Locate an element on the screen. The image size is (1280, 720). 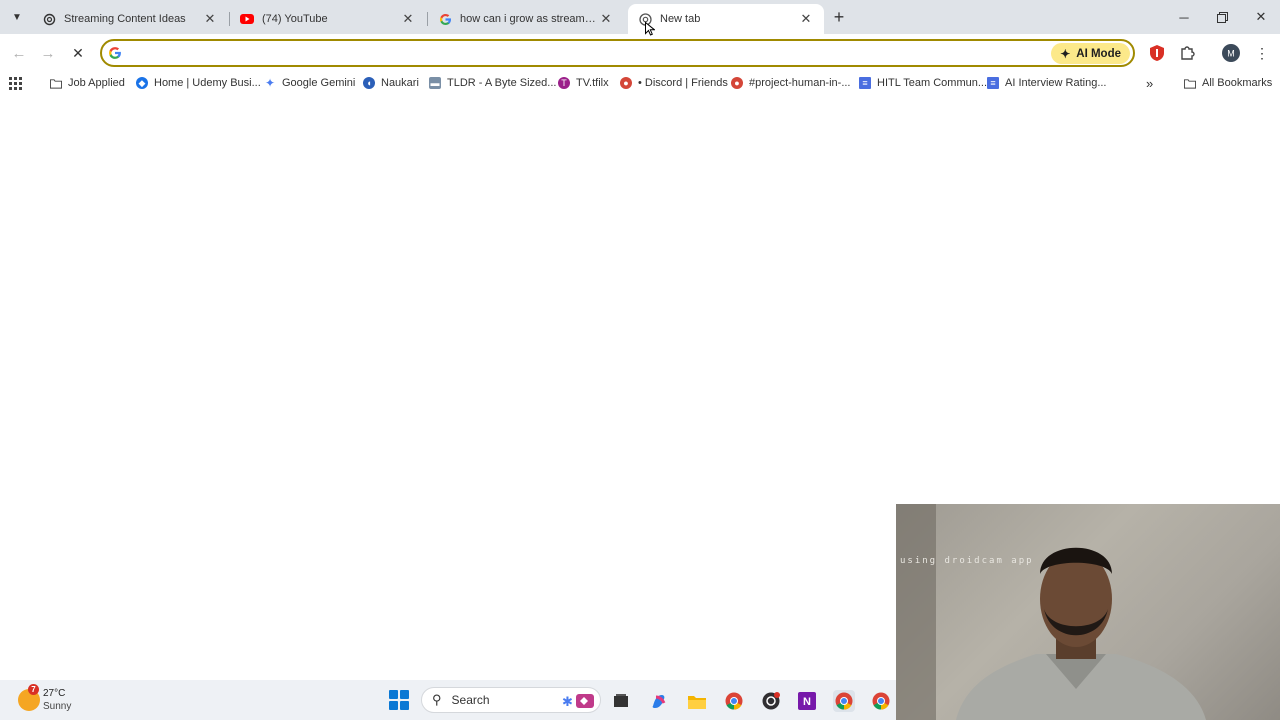
bookmark-tv-tfilx: T TV.tfilx is located at coordinates (583, 83).